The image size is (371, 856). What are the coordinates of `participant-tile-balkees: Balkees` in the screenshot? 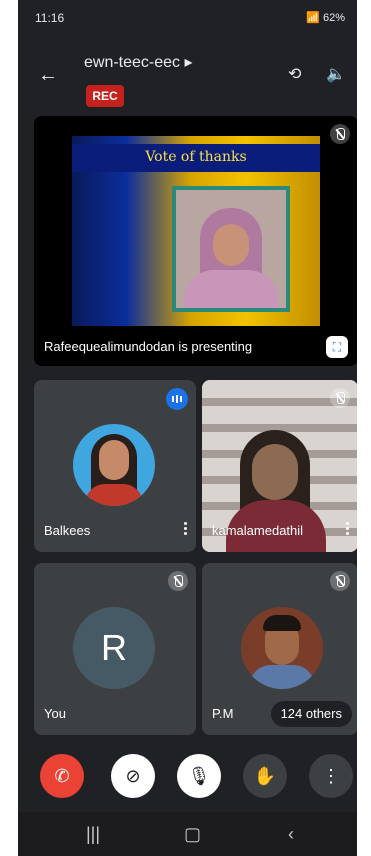 It's located at (115, 466).